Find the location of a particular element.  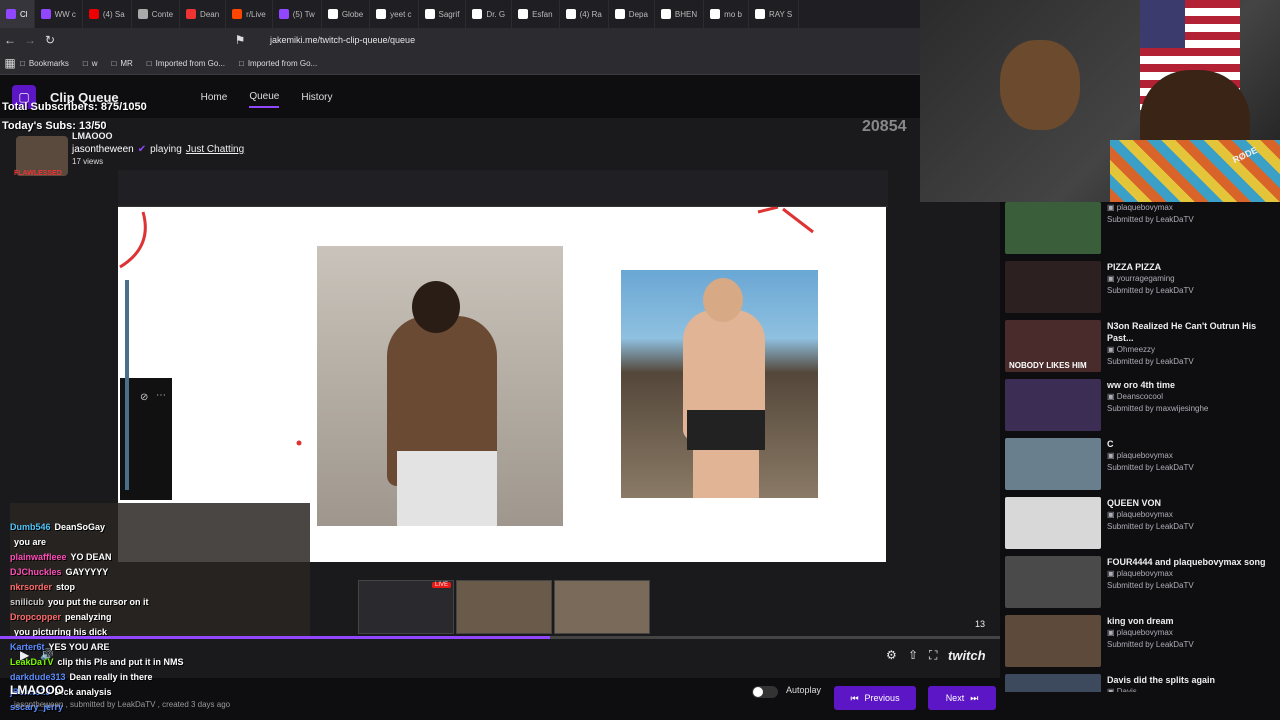

chat-line: you are is located at coordinates (160, 542).